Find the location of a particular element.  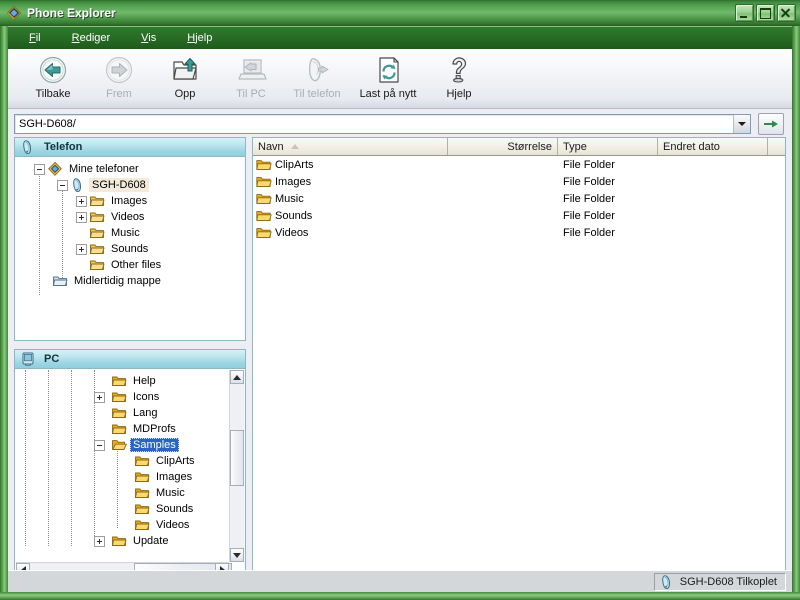

menu-item-vis-rest: is is located at coordinates (152, 38).